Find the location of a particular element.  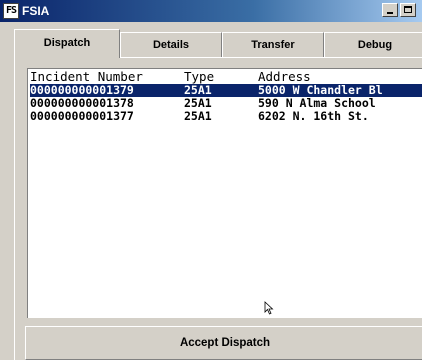

app-icon: FS is located at coordinates (11, 11).